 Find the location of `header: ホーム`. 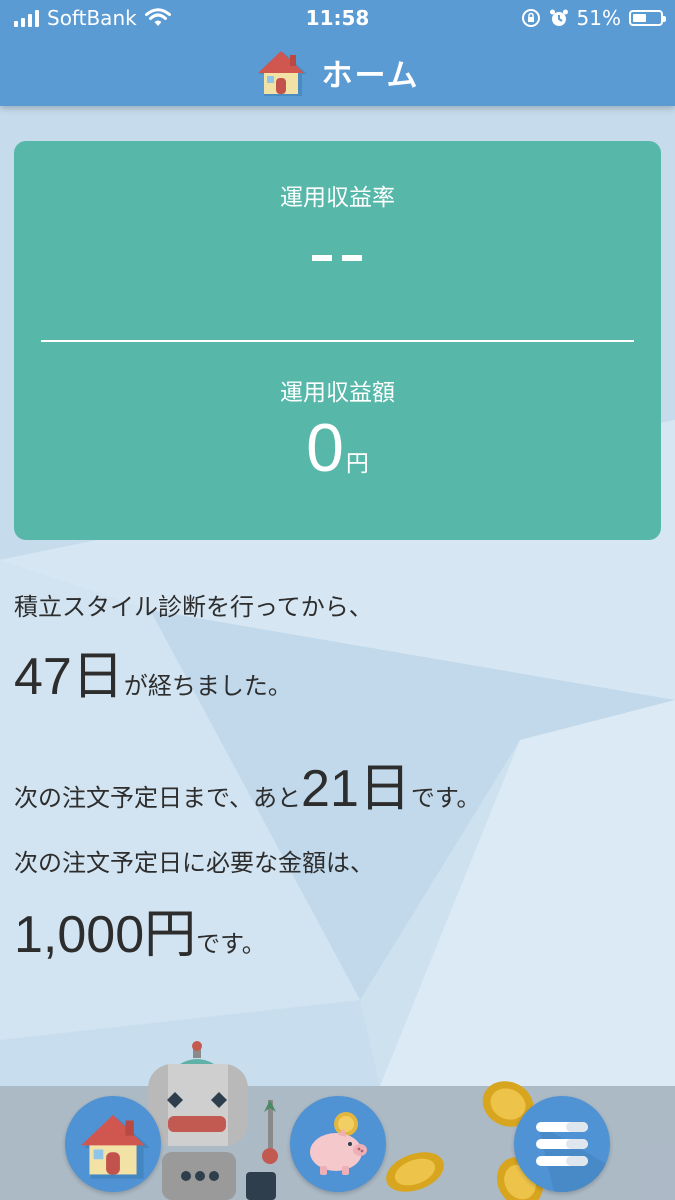

header: ホーム is located at coordinates (337, 72).